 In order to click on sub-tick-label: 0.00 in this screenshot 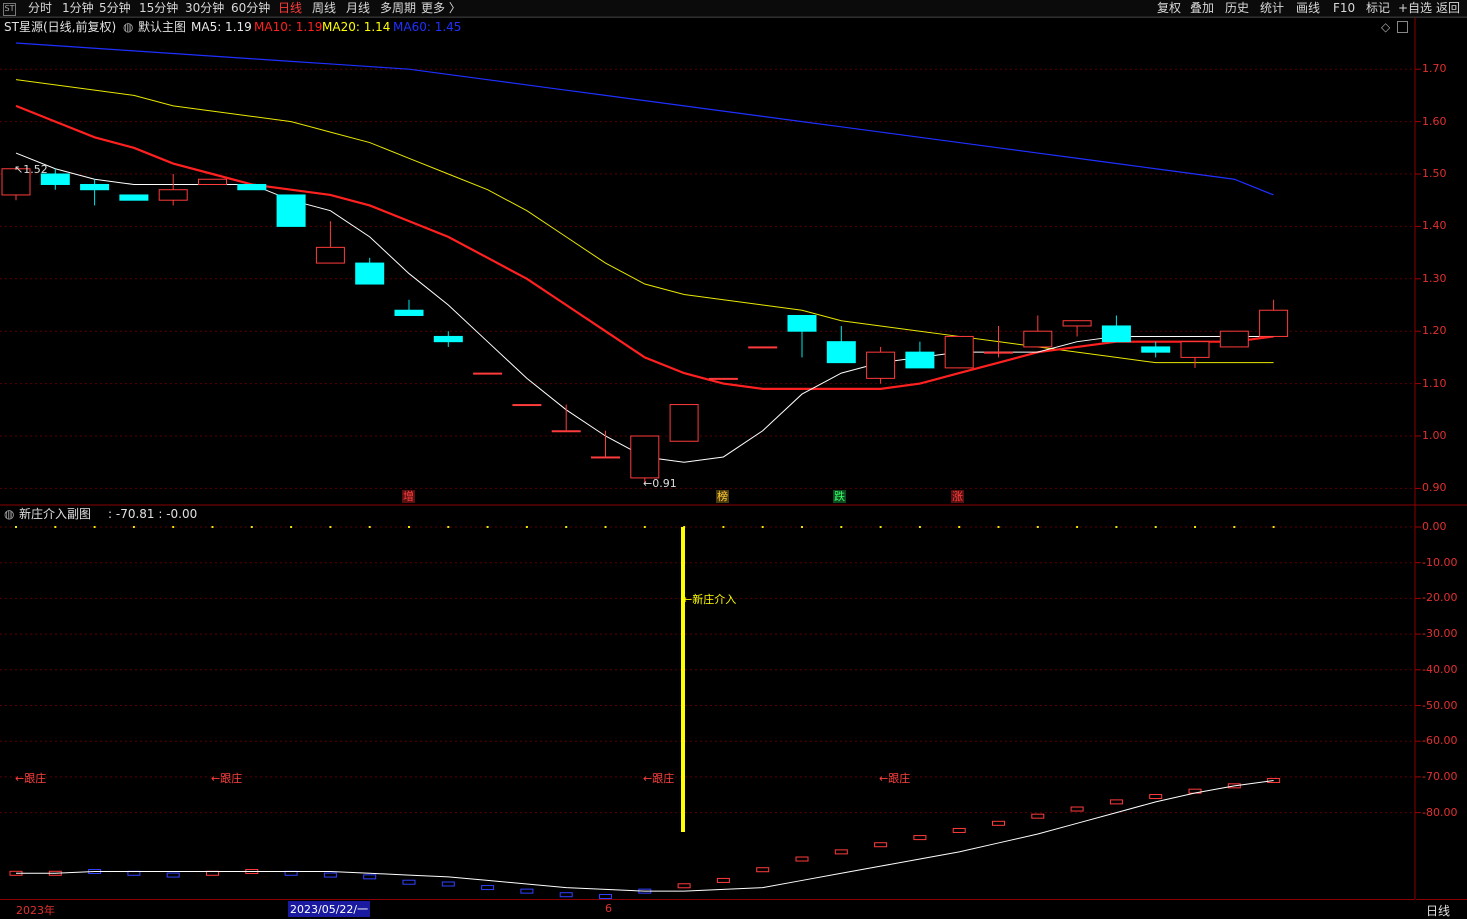, I will do `click(1434, 526)`.